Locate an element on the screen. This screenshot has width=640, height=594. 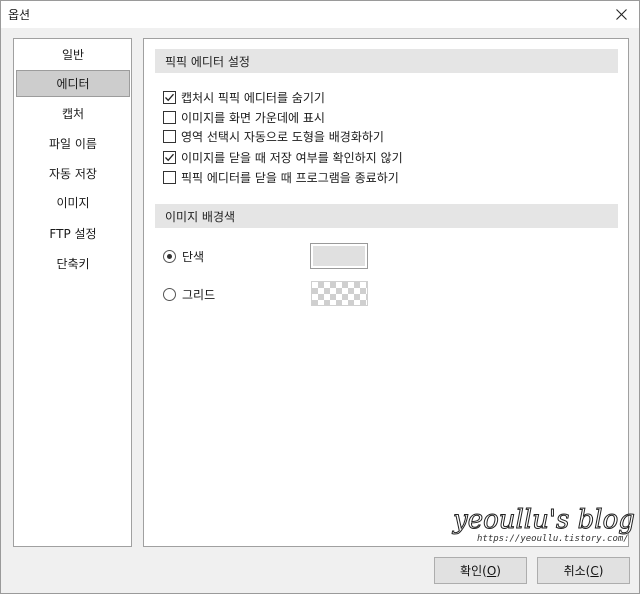
option-no-save-prompt: 이미지를 닫을 때 저장 여부를 확인하지 않기 is located at coordinates (283, 157).